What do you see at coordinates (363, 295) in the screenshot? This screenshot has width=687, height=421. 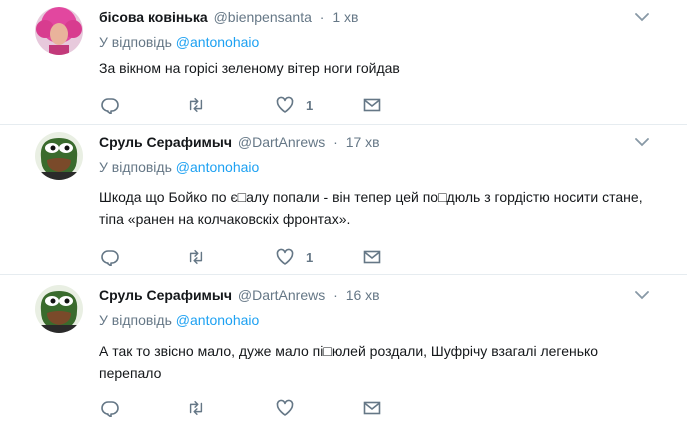 I see `timestamp: 16 хв` at bounding box center [363, 295].